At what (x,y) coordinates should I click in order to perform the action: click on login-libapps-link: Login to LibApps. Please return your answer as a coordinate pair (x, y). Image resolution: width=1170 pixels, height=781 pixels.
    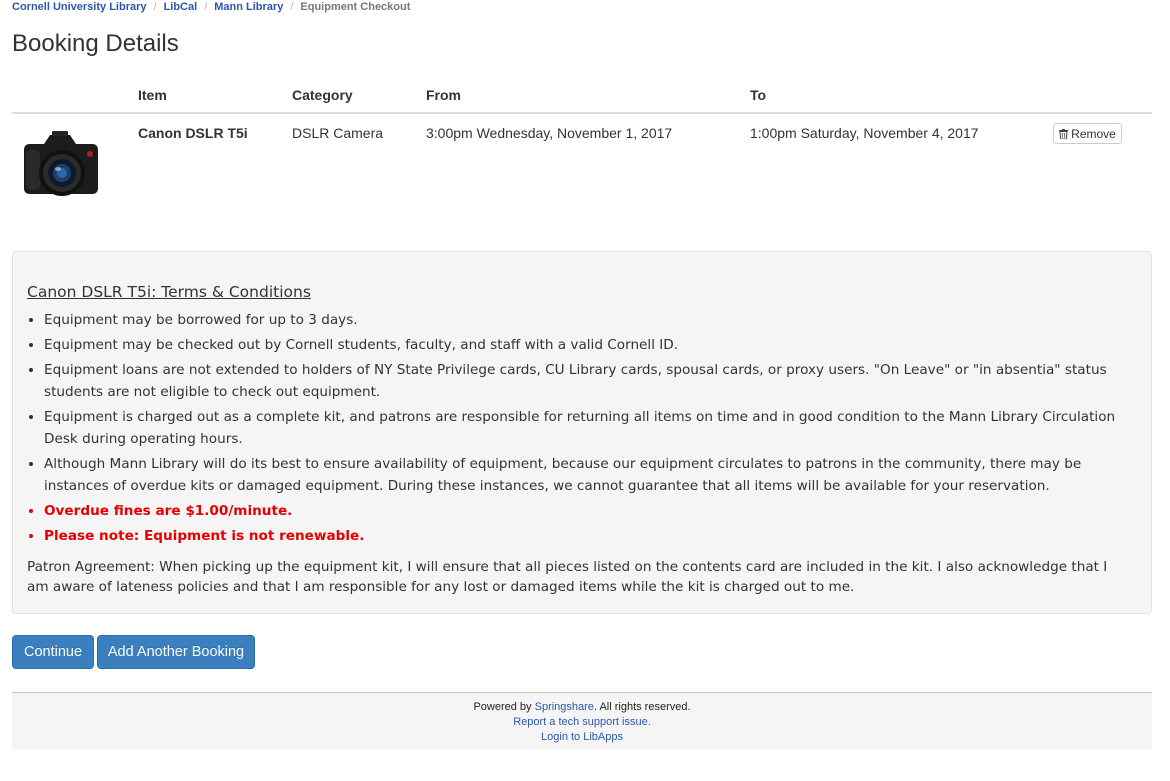
    Looking at the image, I should click on (582, 737).